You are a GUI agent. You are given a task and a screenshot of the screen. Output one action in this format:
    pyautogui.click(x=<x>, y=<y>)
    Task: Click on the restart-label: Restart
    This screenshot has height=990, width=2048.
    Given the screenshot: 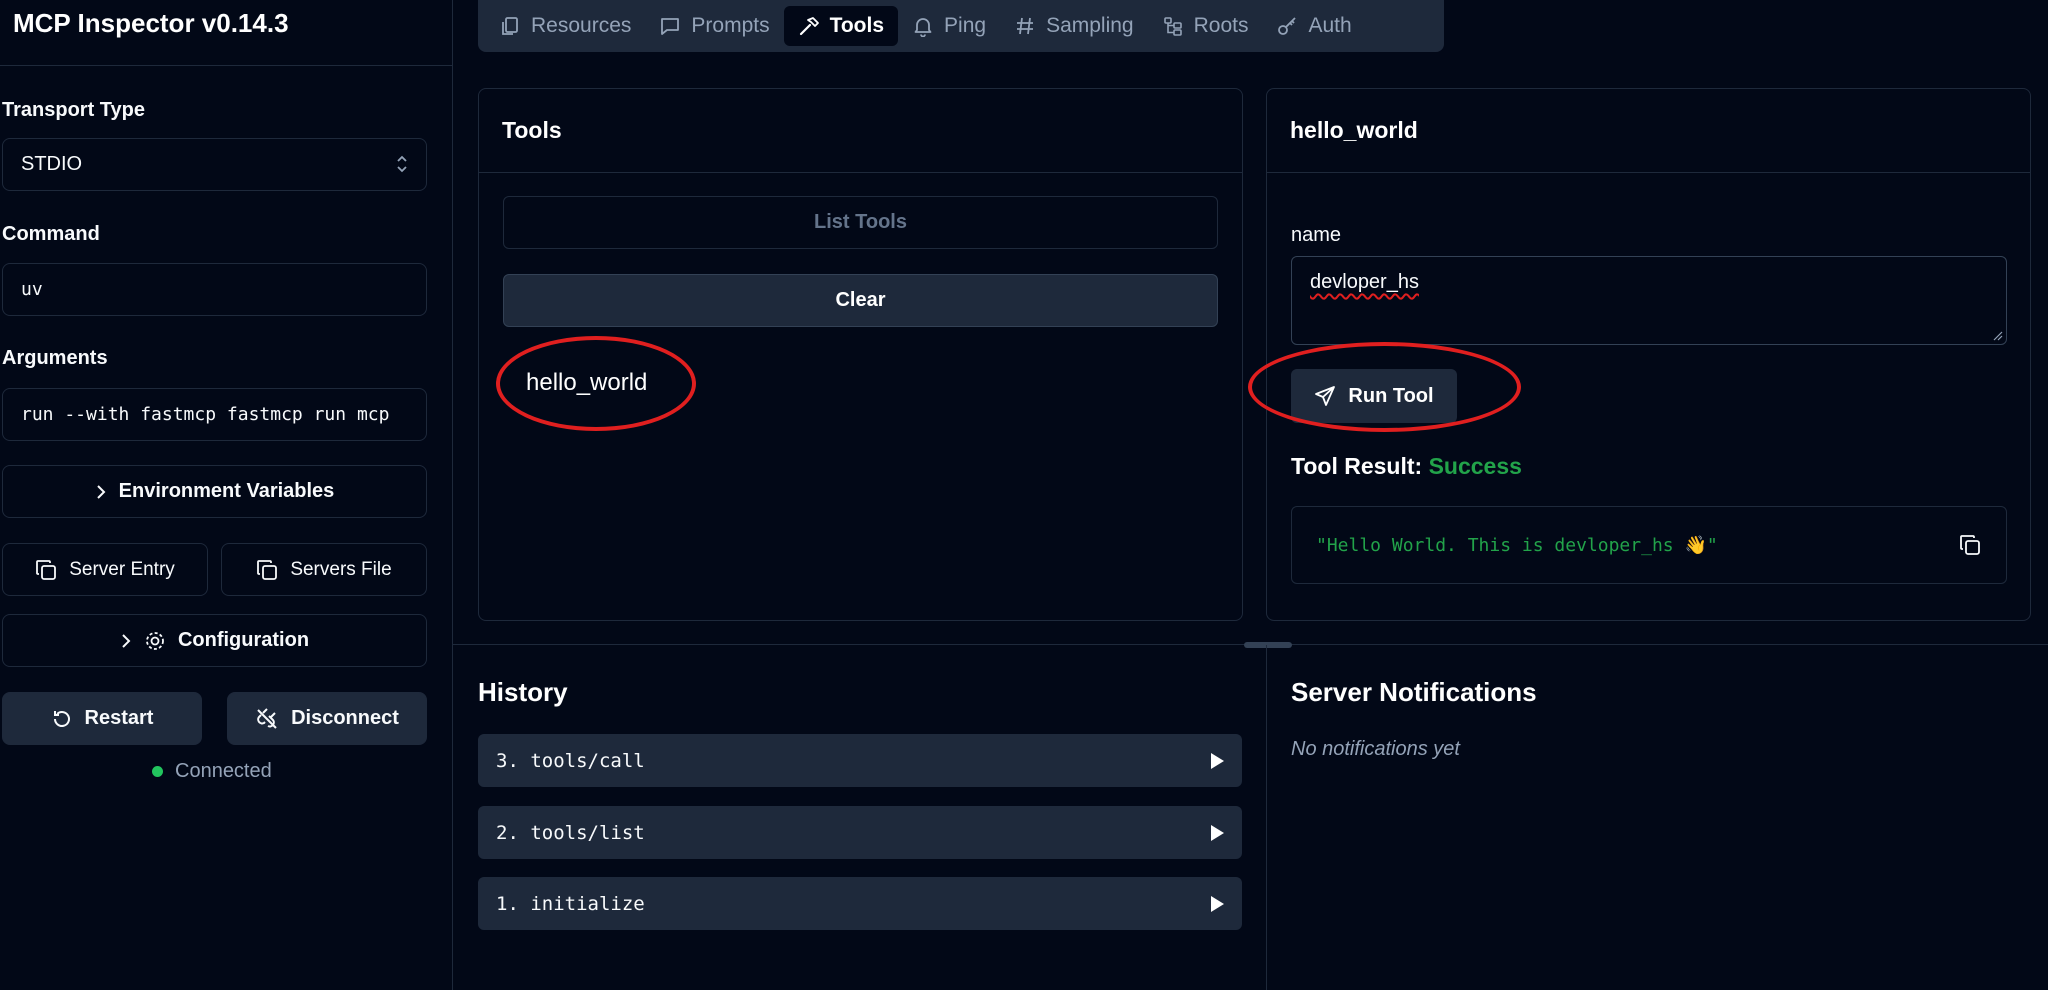 What is the action you would take?
    pyautogui.click(x=119, y=718)
    